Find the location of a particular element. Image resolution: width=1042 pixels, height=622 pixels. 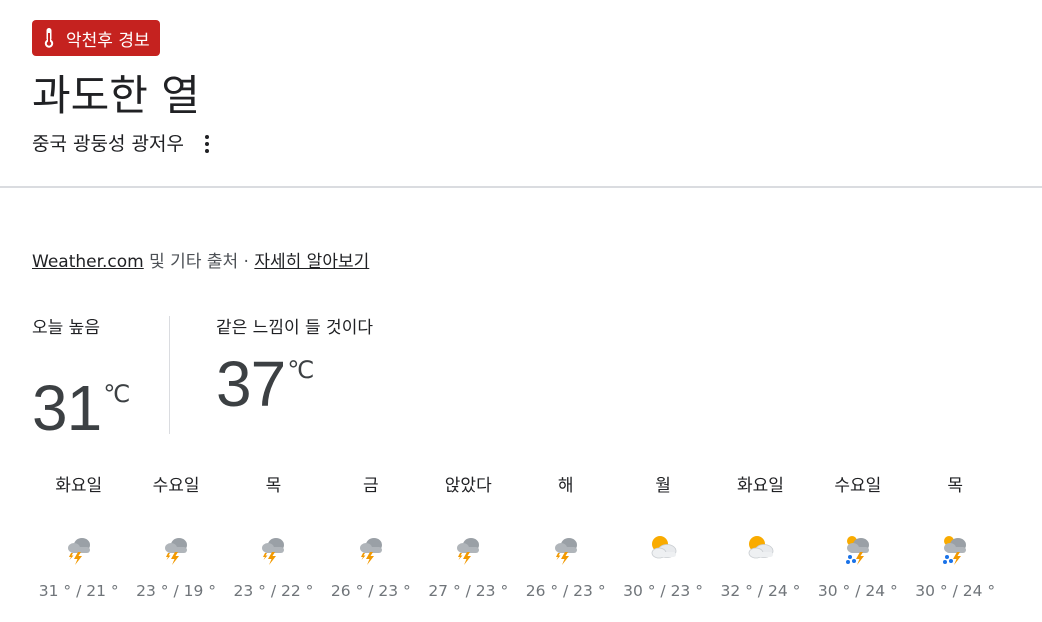

thermometer-icon is located at coordinates (49, 38).